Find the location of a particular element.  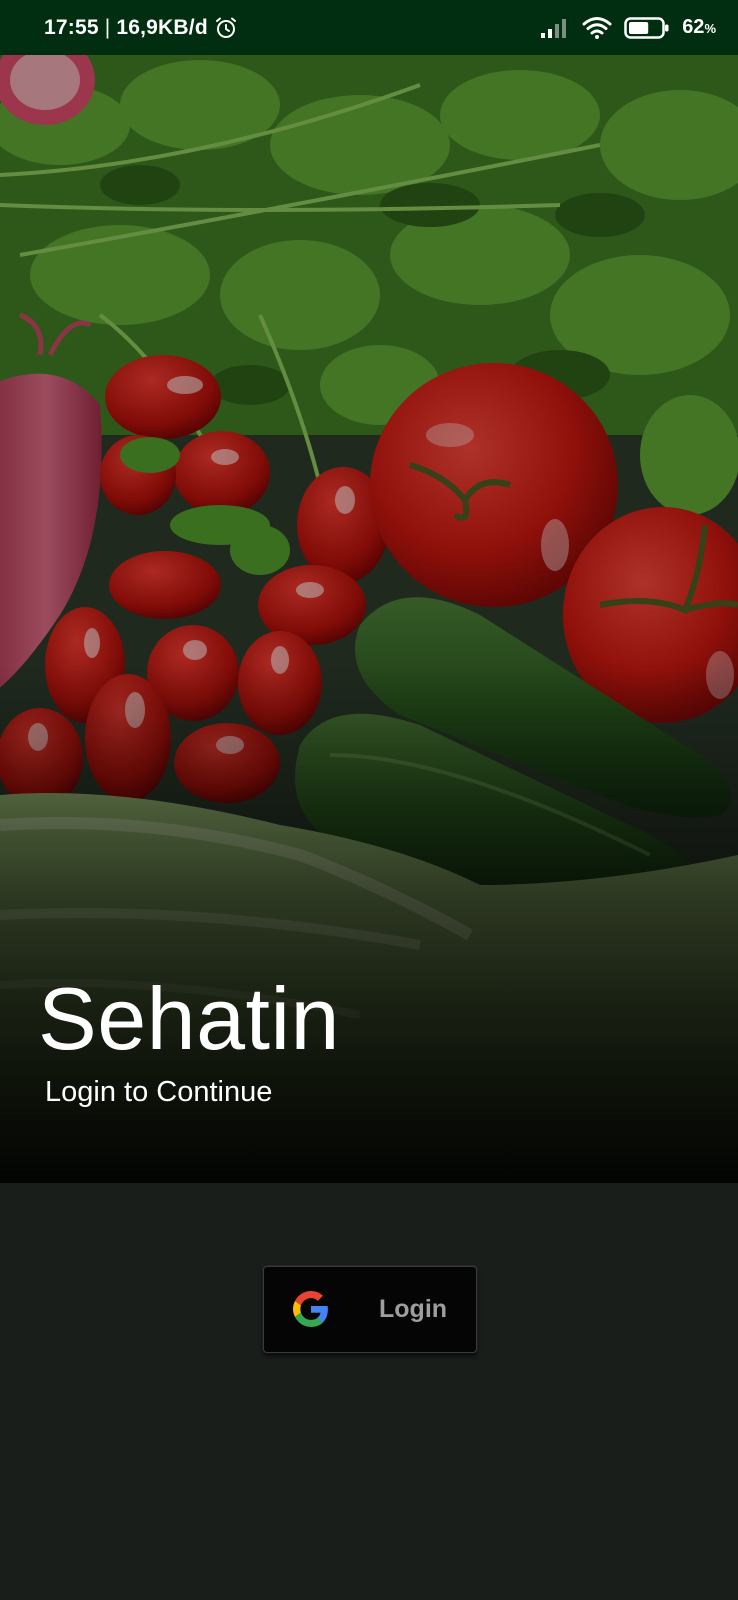

status-right: 62% is located at coordinates (628, 27).